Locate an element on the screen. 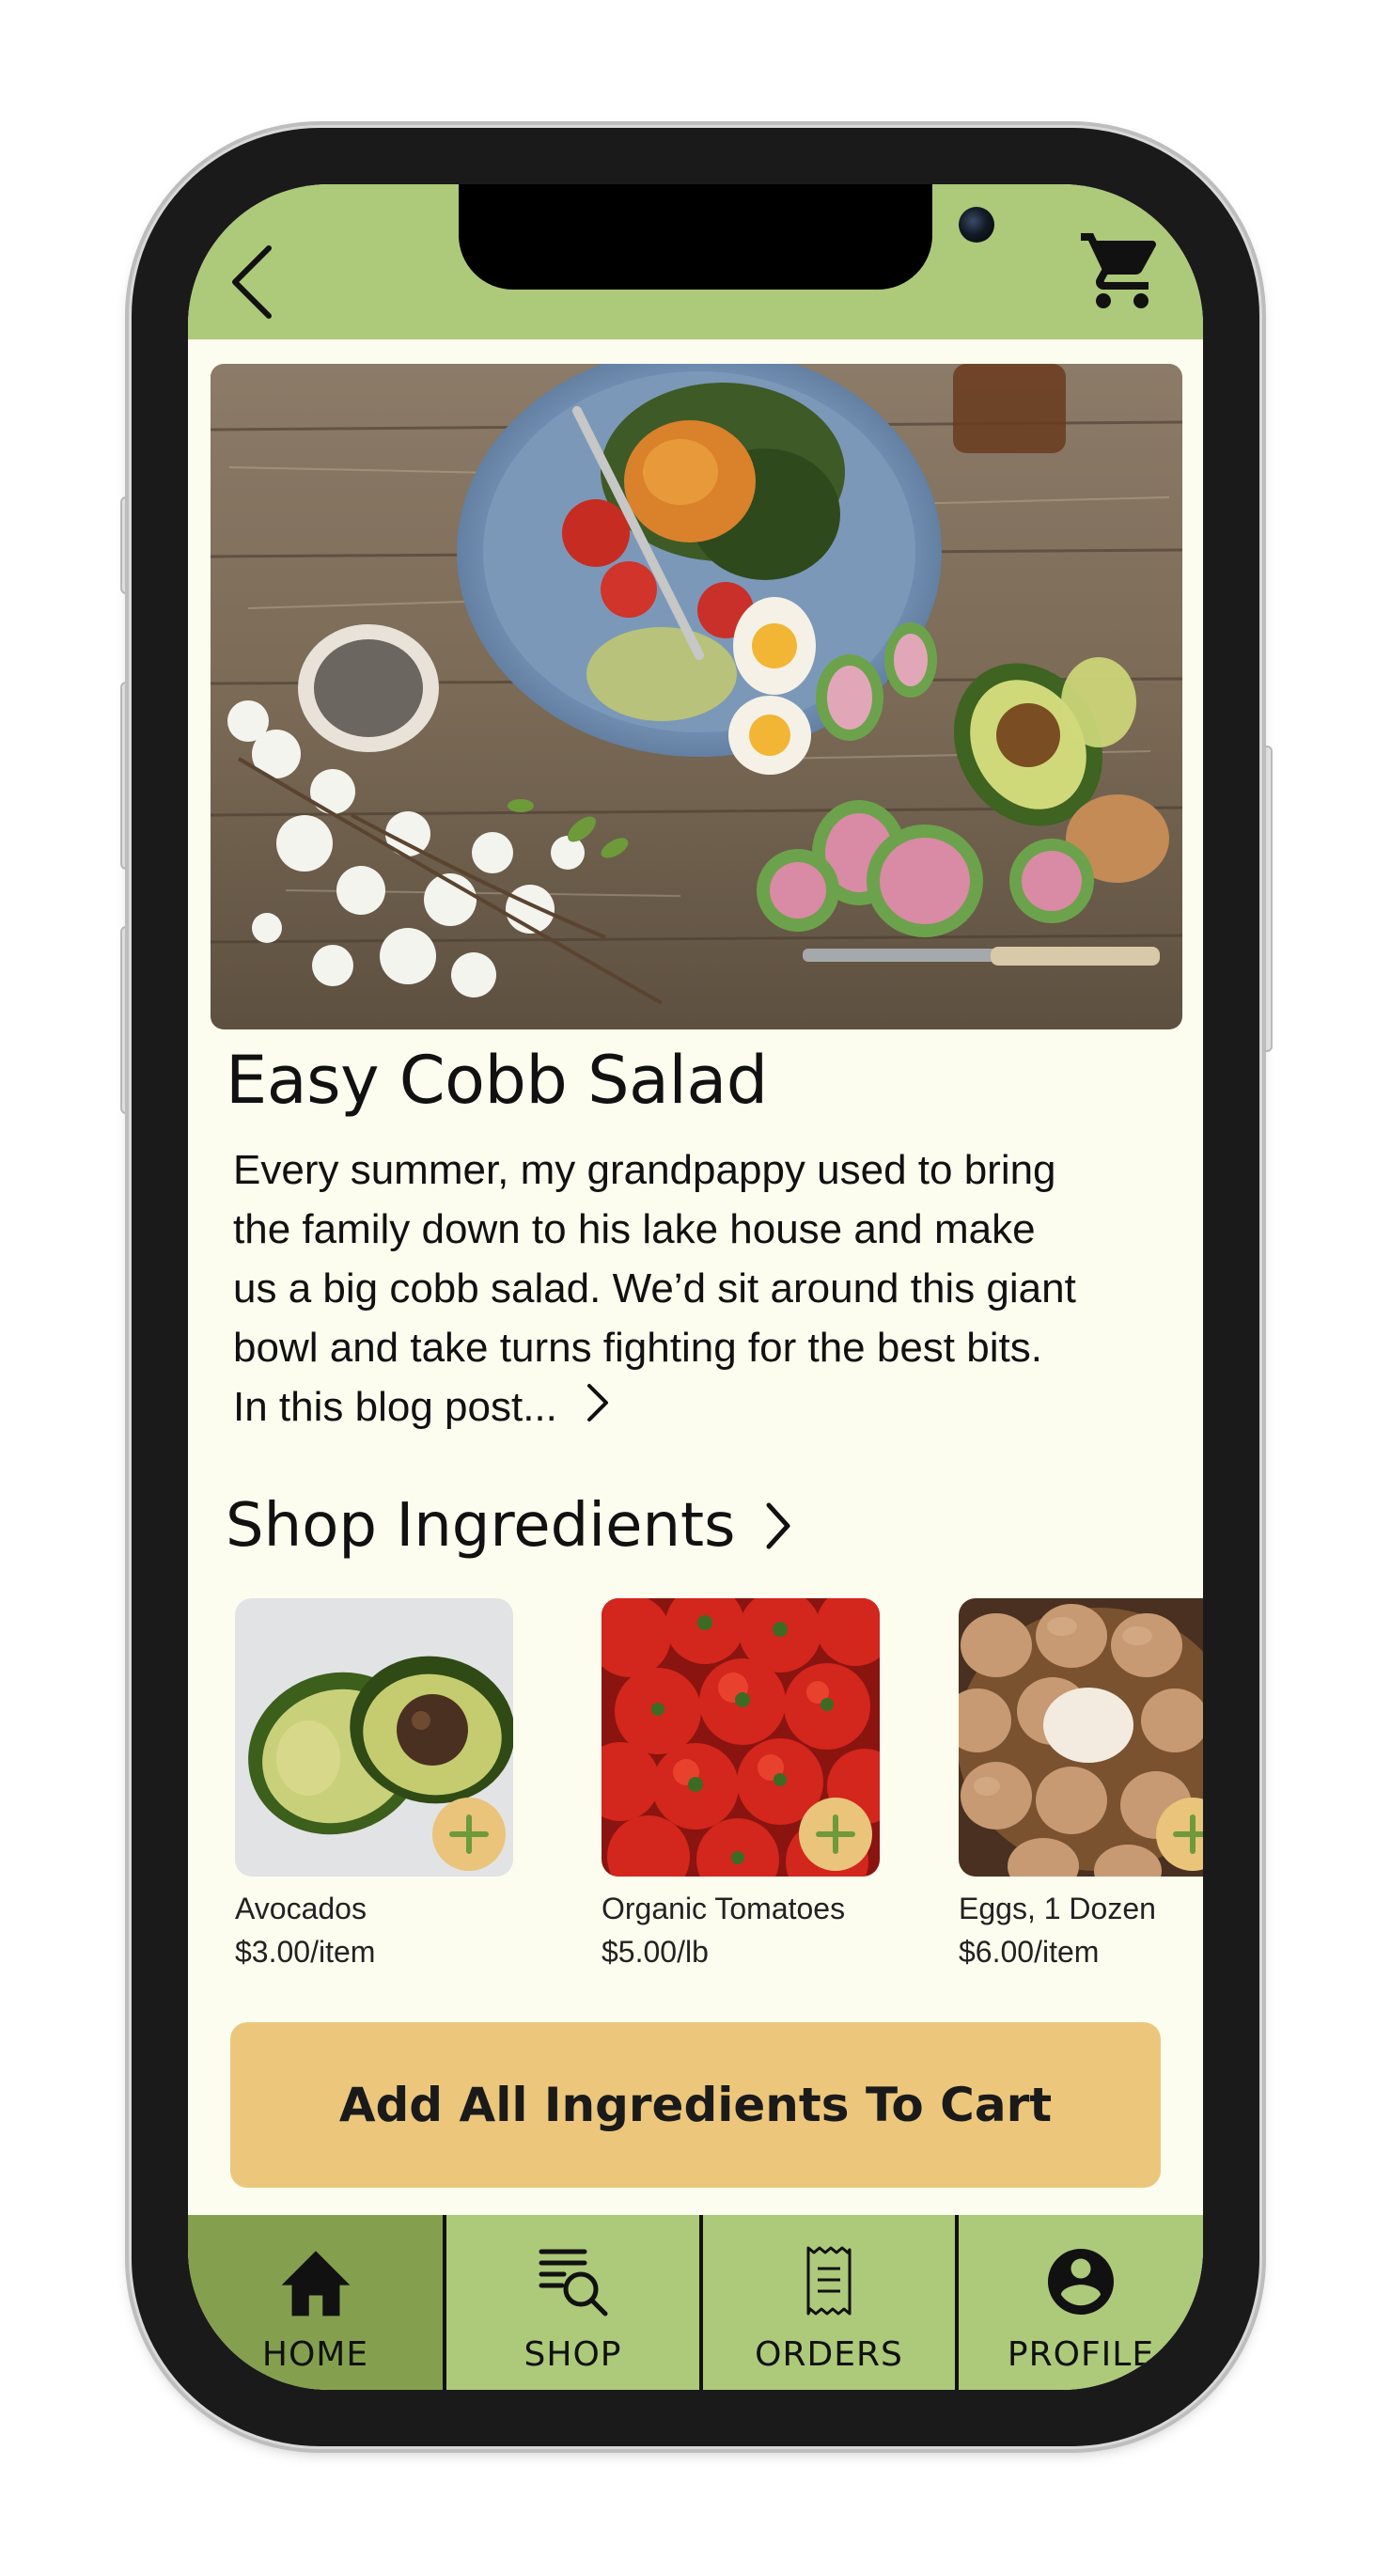 The height and width of the screenshot is (2576, 1391). product-price: $3.00/item is located at coordinates (305, 1952).